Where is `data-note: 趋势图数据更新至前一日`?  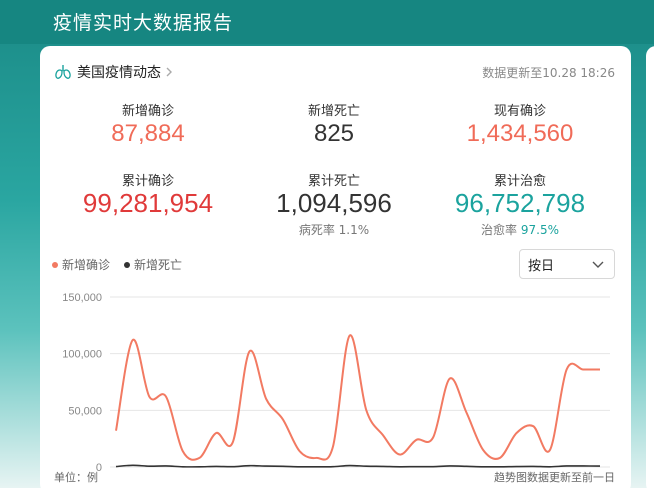 data-note: 趋势图数据更新至前一日 is located at coordinates (554, 477).